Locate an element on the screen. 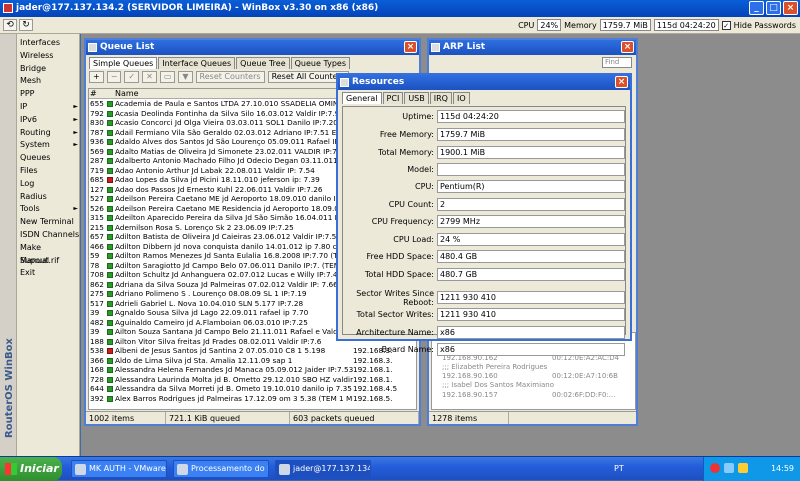 This screenshot has height=481, width=800. resources-titlebar: Resources × is located at coordinates (484, 82).